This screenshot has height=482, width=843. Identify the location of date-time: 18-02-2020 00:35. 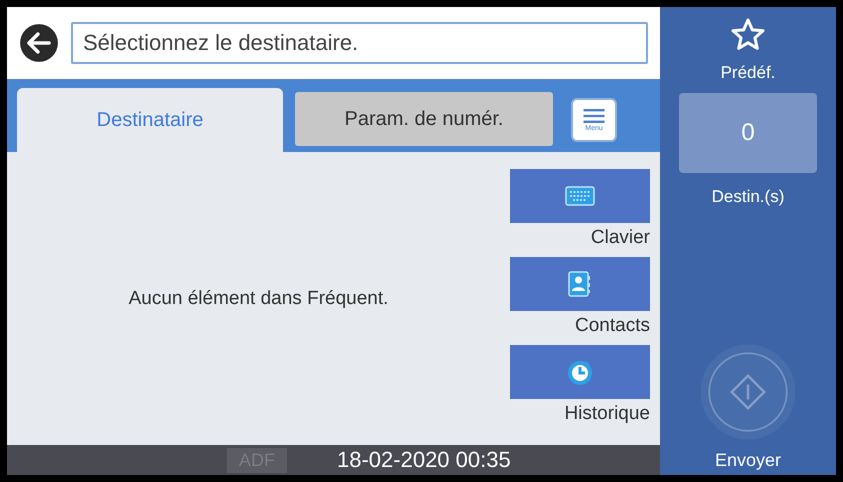
(424, 460).